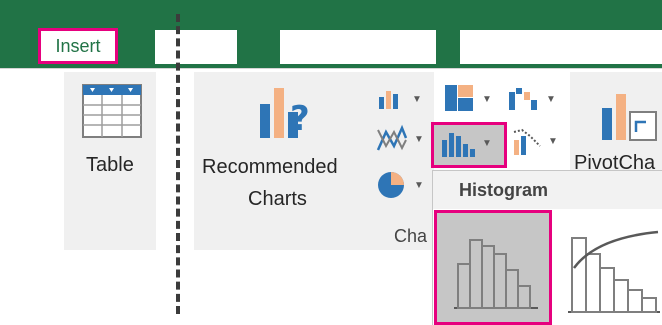  I want to click on line-chart-icon, so click(392, 139).